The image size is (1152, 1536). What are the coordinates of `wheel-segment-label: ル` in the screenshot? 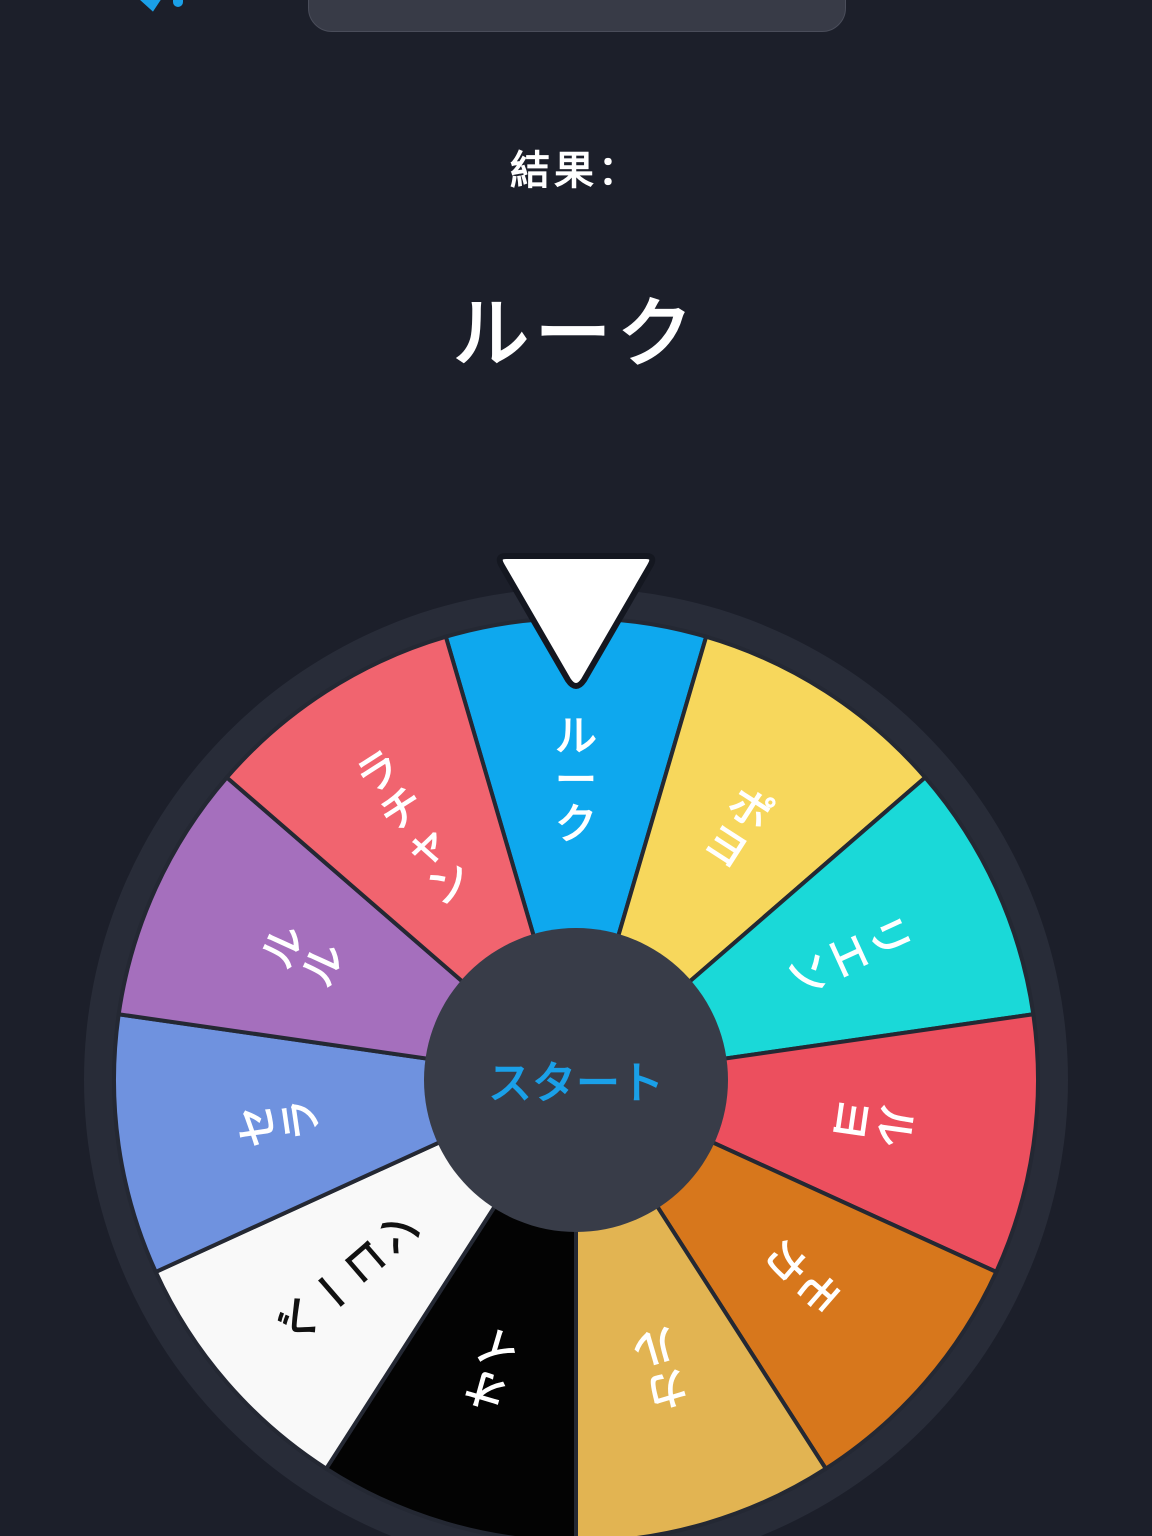 It's located at (576, 736).